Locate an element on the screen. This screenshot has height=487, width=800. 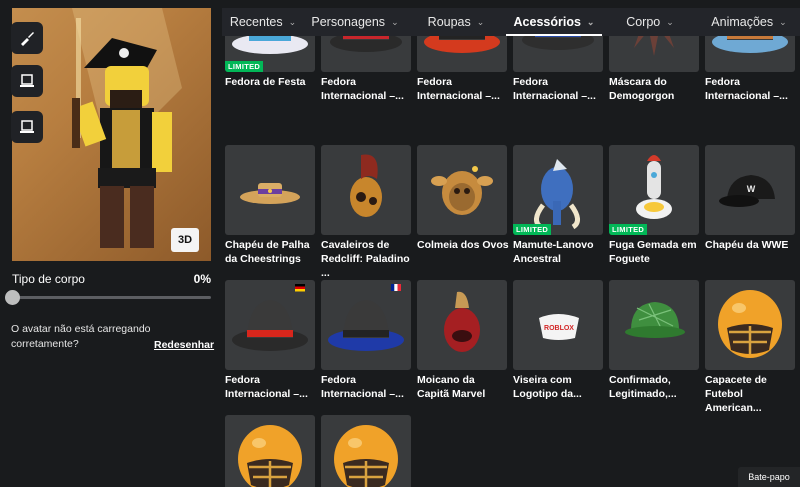
item-card: Máscara do Demogorgon is located at coordinates (654, 69).